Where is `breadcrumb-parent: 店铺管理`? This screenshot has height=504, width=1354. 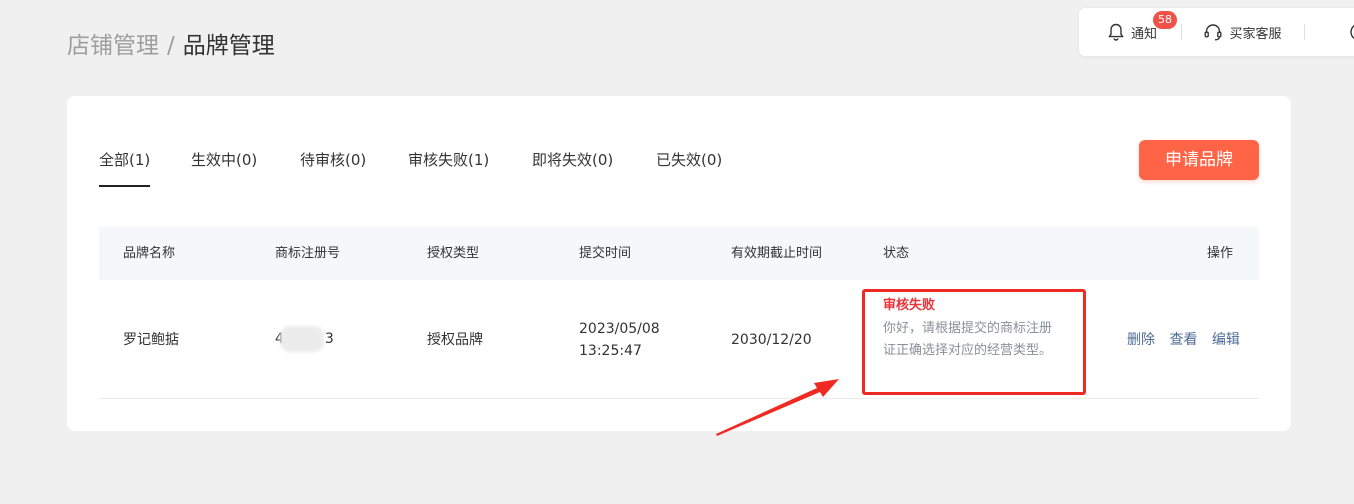 breadcrumb-parent: 店铺管理 is located at coordinates (113, 46).